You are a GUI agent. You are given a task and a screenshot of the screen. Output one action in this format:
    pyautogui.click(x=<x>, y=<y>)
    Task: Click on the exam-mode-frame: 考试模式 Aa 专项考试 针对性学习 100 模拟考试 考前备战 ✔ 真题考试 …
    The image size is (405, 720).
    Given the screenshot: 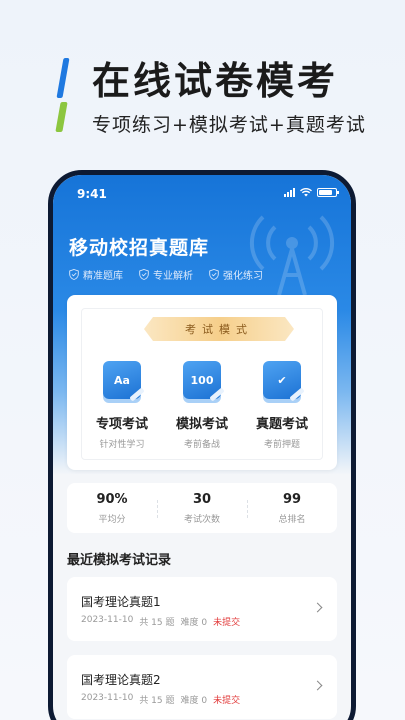 What is the action you would take?
    pyautogui.click(x=202, y=384)
    